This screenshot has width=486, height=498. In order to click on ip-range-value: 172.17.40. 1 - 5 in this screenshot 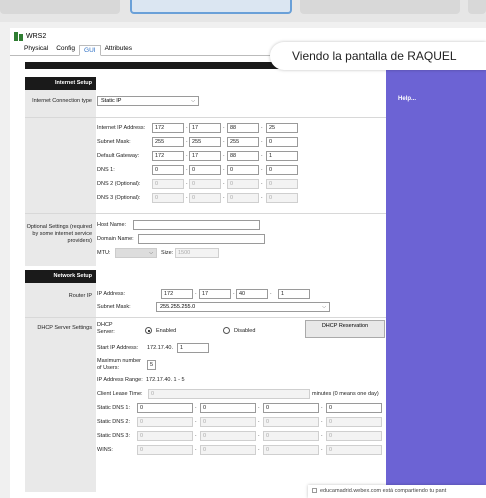, I will do `click(165, 380)`.